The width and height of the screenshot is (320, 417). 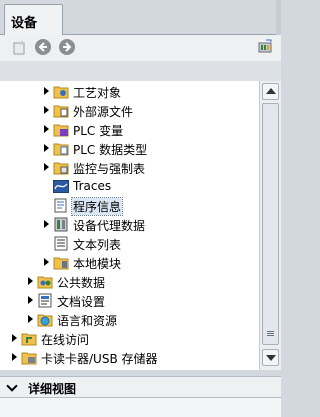 I want to click on program-info-icon, so click(x=61, y=205).